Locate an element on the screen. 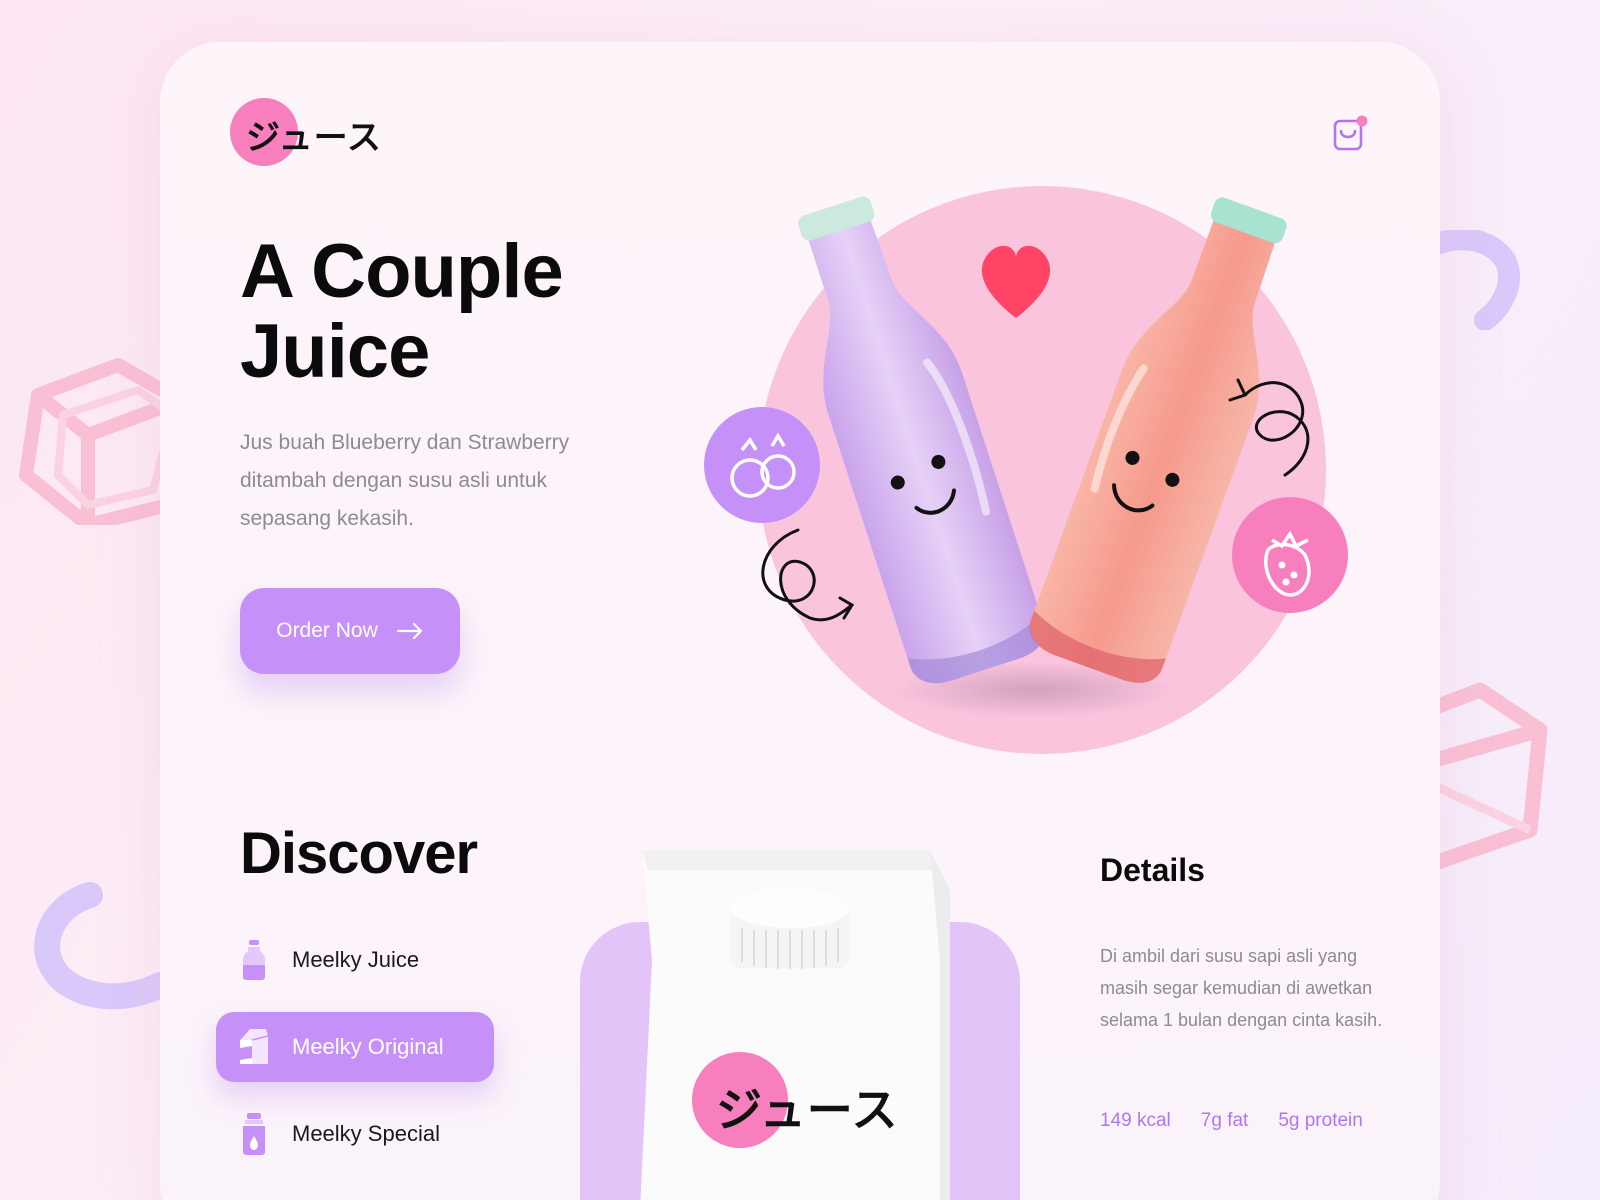  stat-calories: 149 kcal is located at coordinates (1135, 1120).